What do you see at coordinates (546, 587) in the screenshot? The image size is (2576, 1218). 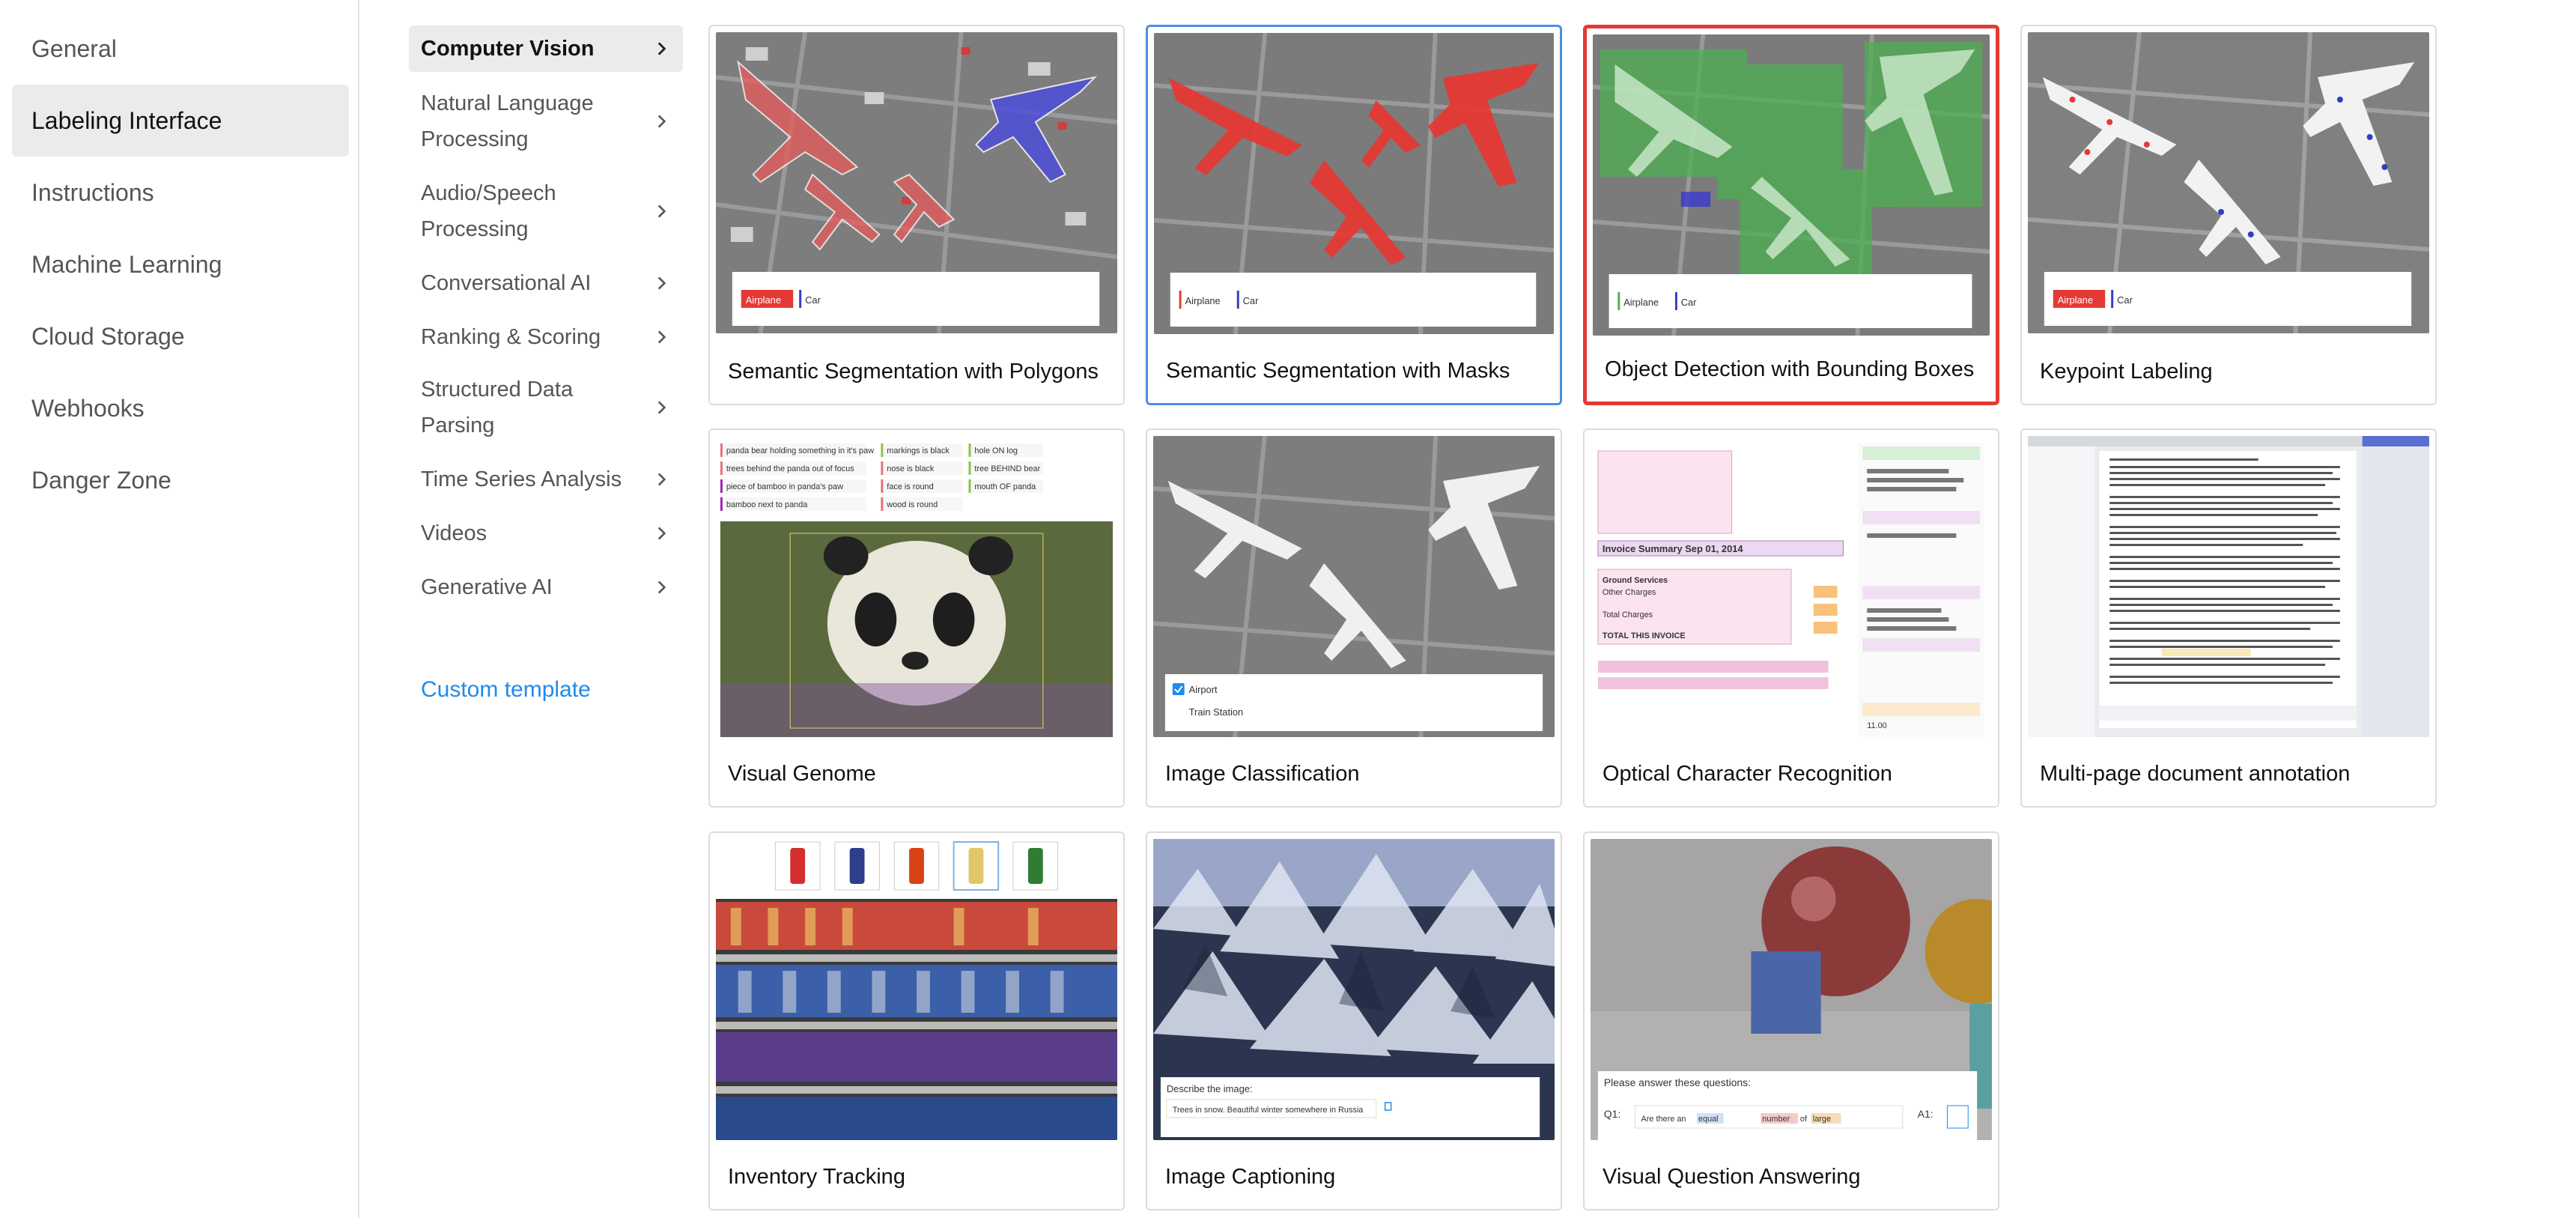 I see `category-generative-ai: Generative AI` at bounding box center [546, 587].